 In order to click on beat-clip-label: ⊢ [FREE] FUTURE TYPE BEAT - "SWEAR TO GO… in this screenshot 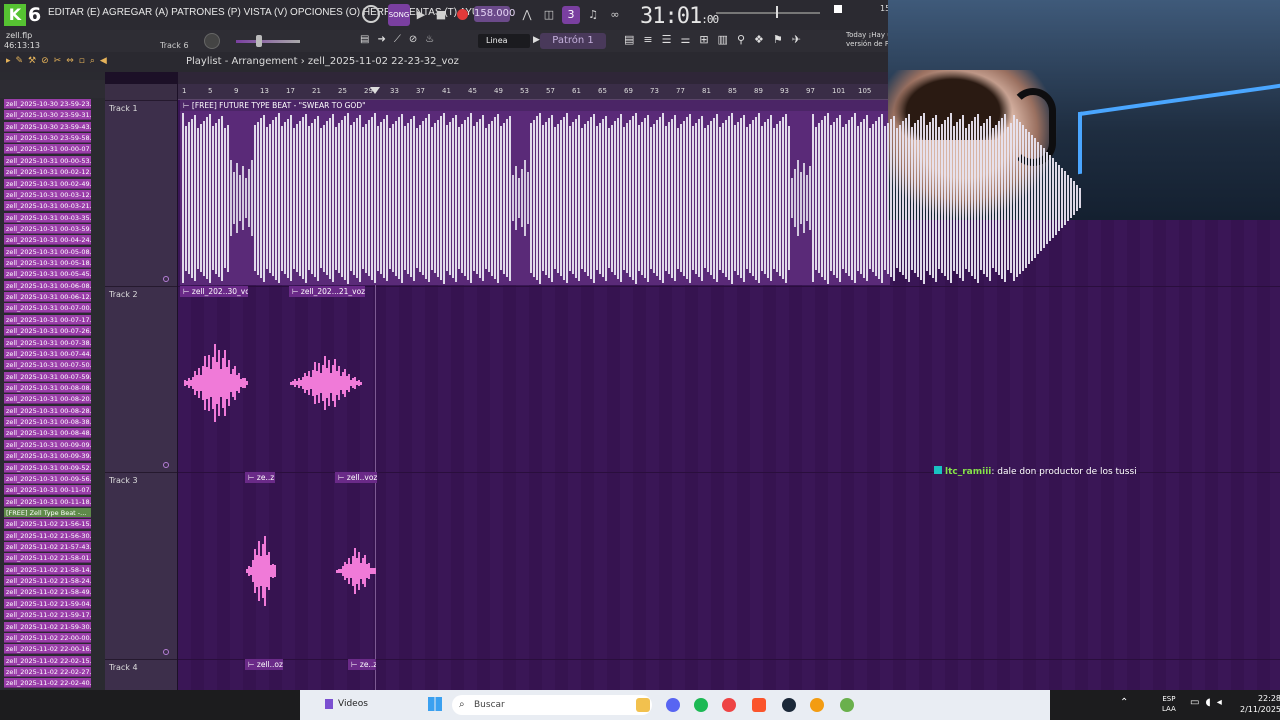, I will do `click(535, 105)`.